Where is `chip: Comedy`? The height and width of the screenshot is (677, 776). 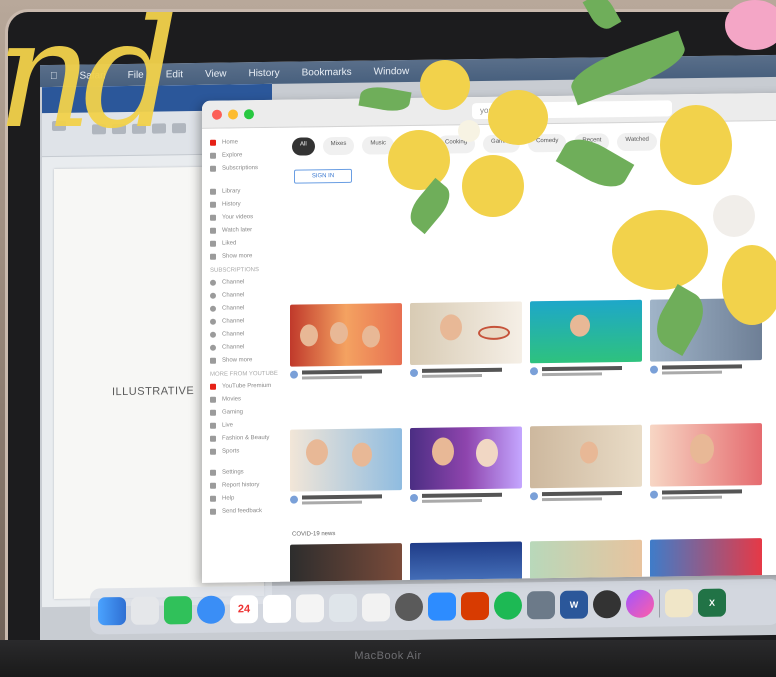 chip: Comedy is located at coordinates (547, 143).